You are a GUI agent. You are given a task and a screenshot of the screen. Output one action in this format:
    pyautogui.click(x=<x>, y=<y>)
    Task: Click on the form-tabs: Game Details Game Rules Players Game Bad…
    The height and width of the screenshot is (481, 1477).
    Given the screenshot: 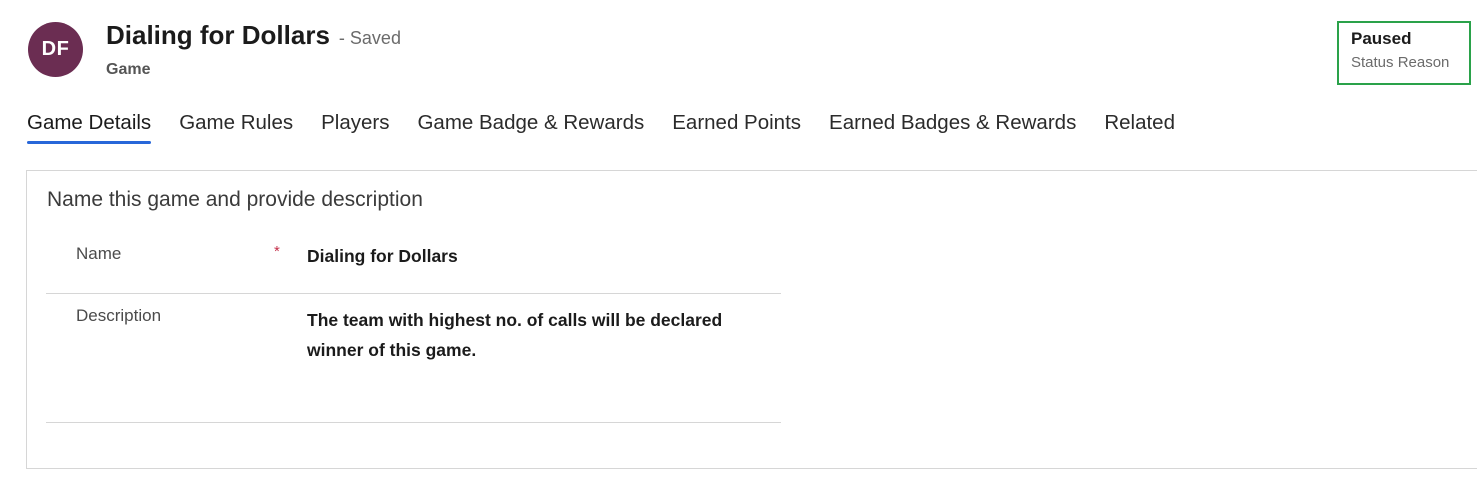 What is the action you would take?
    pyautogui.click(x=615, y=127)
    